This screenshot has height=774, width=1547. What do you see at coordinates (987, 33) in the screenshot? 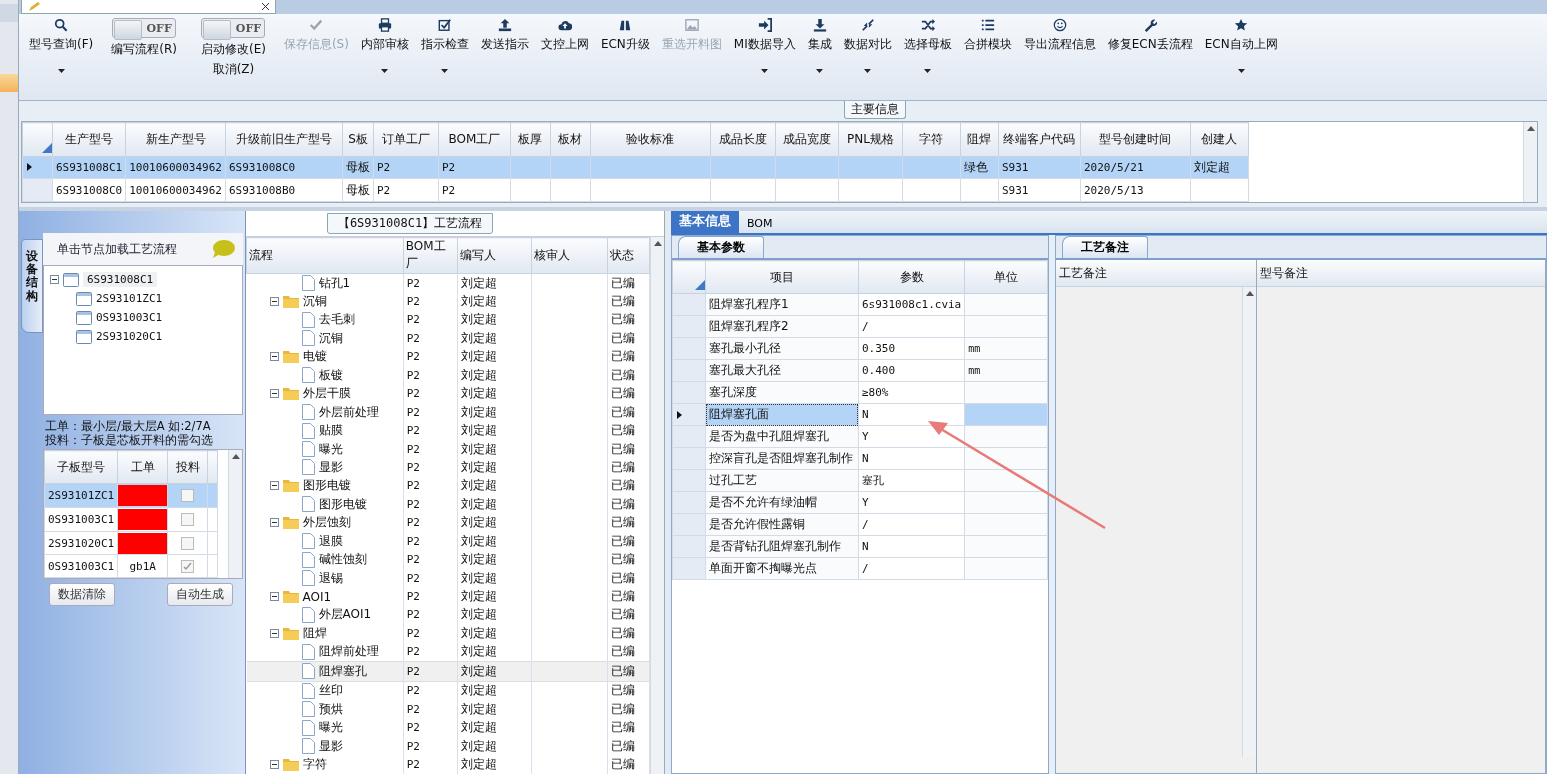
I see `toolbar-button: 合拼模块` at bounding box center [987, 33].